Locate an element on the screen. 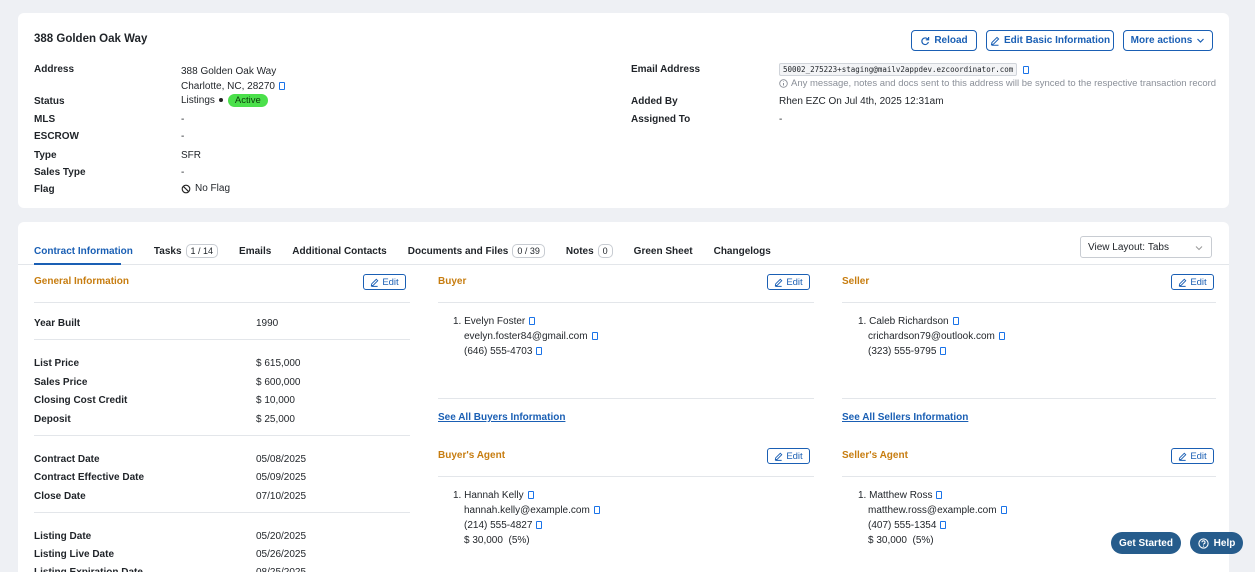  edit-sellers-agent-button: Edit is located at coordinates (1192, 456).